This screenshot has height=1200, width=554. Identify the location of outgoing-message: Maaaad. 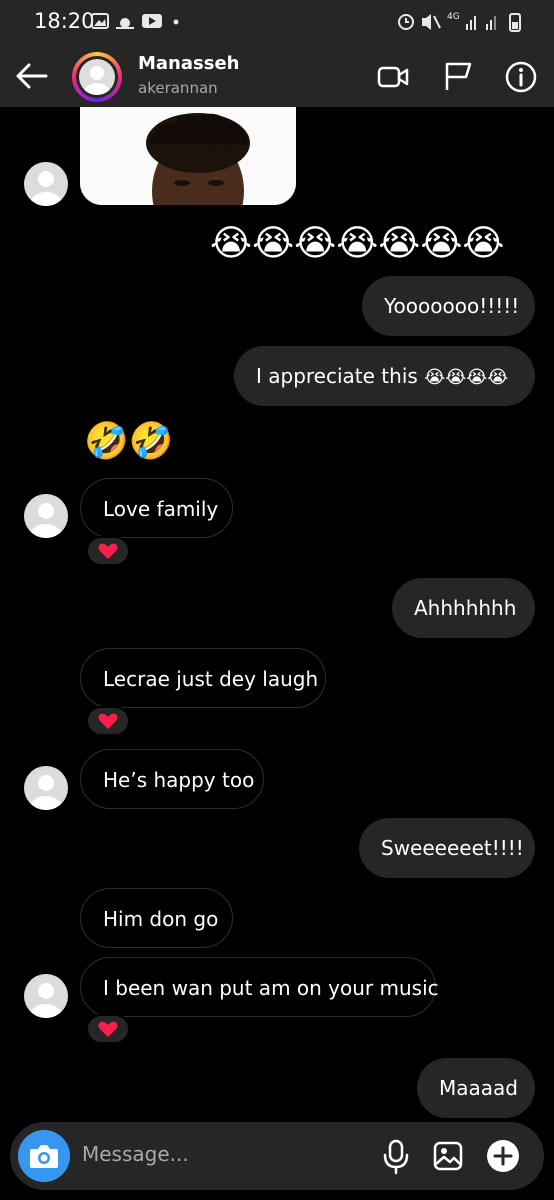
(476, 1088).